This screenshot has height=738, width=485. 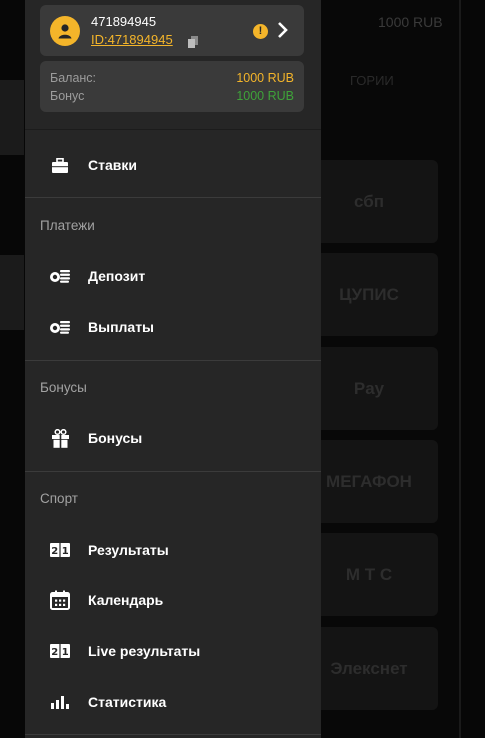 I want to click on background-balance: 1000 RUB, so click(x=410, y=22).